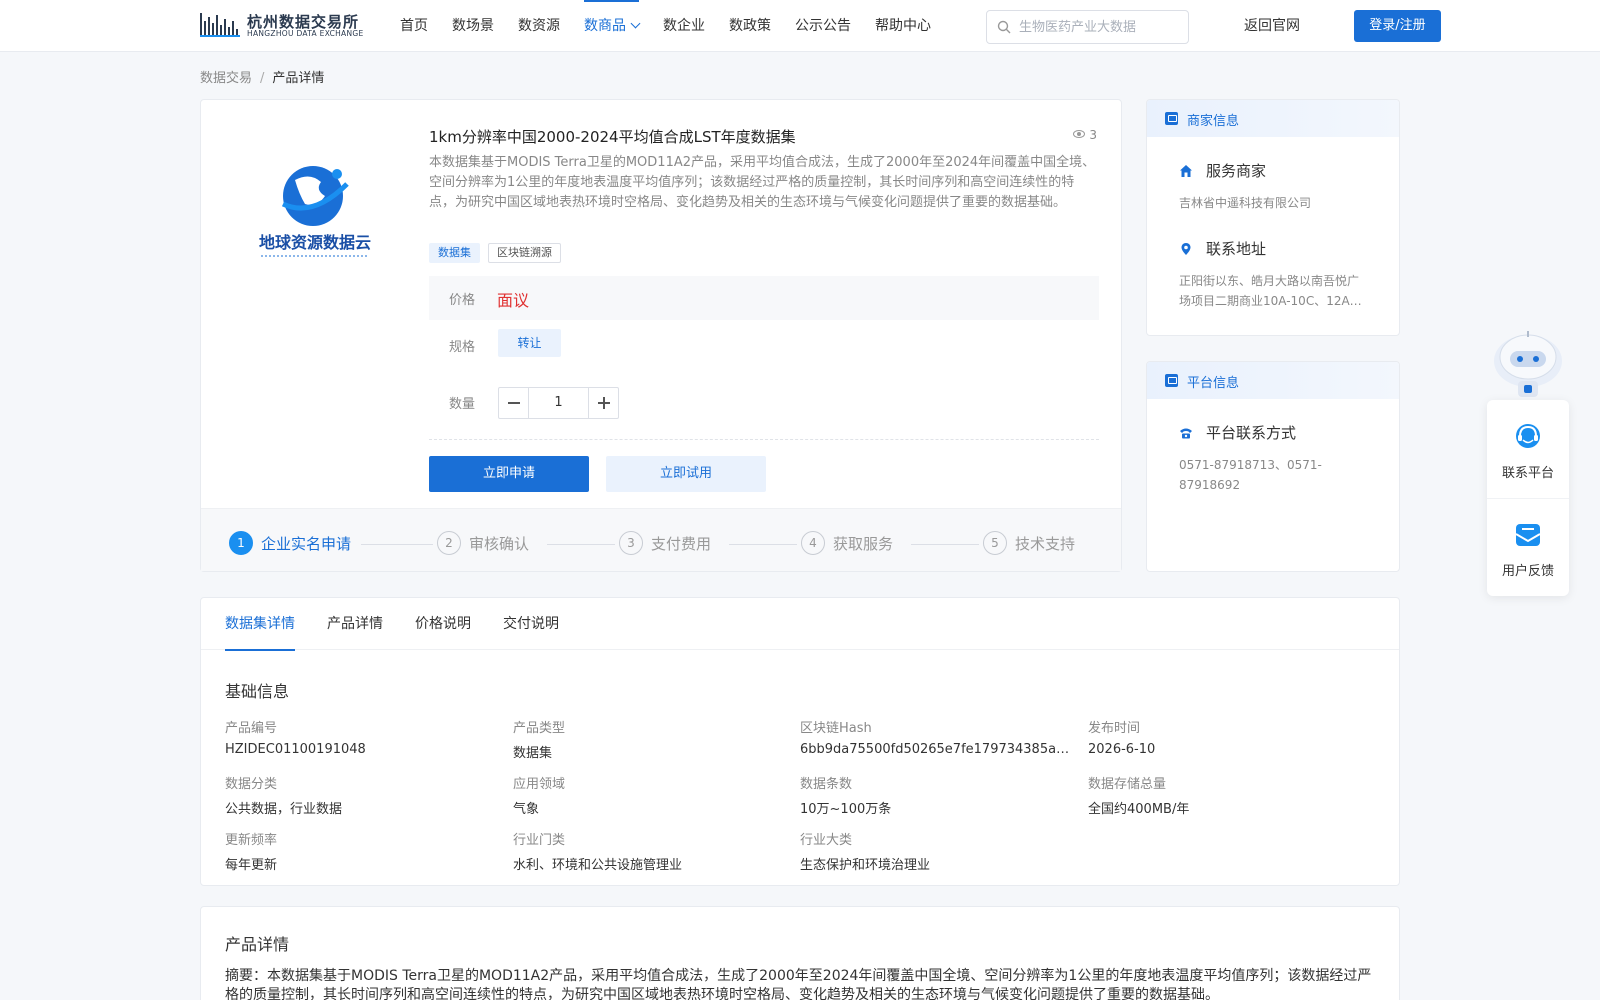 The width and height of the screenshot is (1600, 1000). I want to click on step-label: 获取服务, so click(863, 543).